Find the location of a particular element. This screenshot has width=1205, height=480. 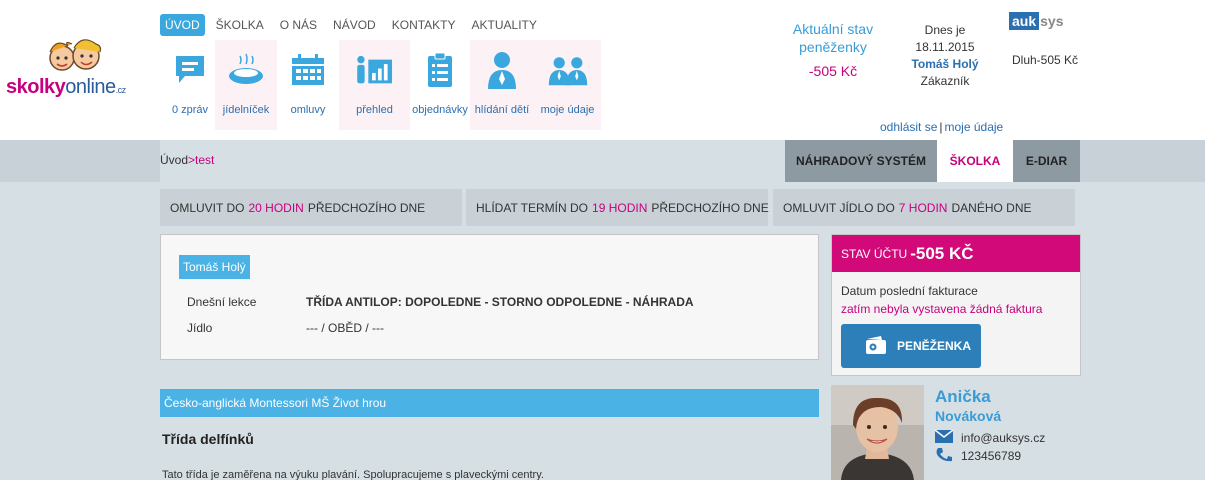

tab-e-diar: E-DIAR is located at coordinates (1046, 161).